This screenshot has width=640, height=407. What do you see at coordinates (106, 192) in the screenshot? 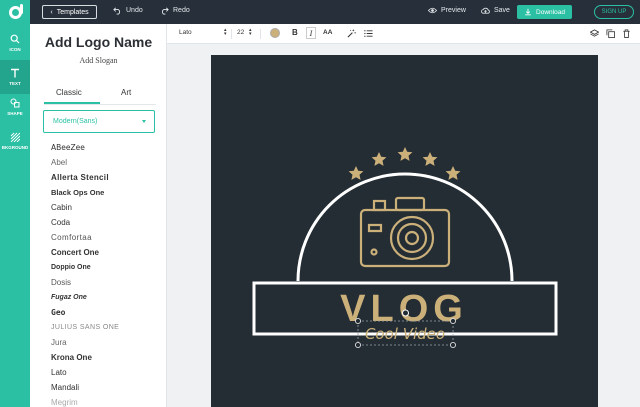
I see `font-item: Black Ops One` at bounding box center [106, 192].